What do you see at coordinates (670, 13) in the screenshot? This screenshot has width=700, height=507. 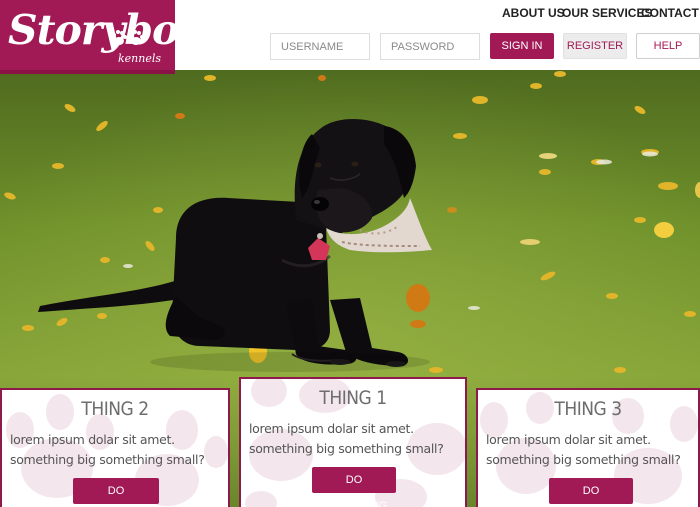 I see `nav-link-contact-us: CONTACT US` at bounding box center [670, 13].